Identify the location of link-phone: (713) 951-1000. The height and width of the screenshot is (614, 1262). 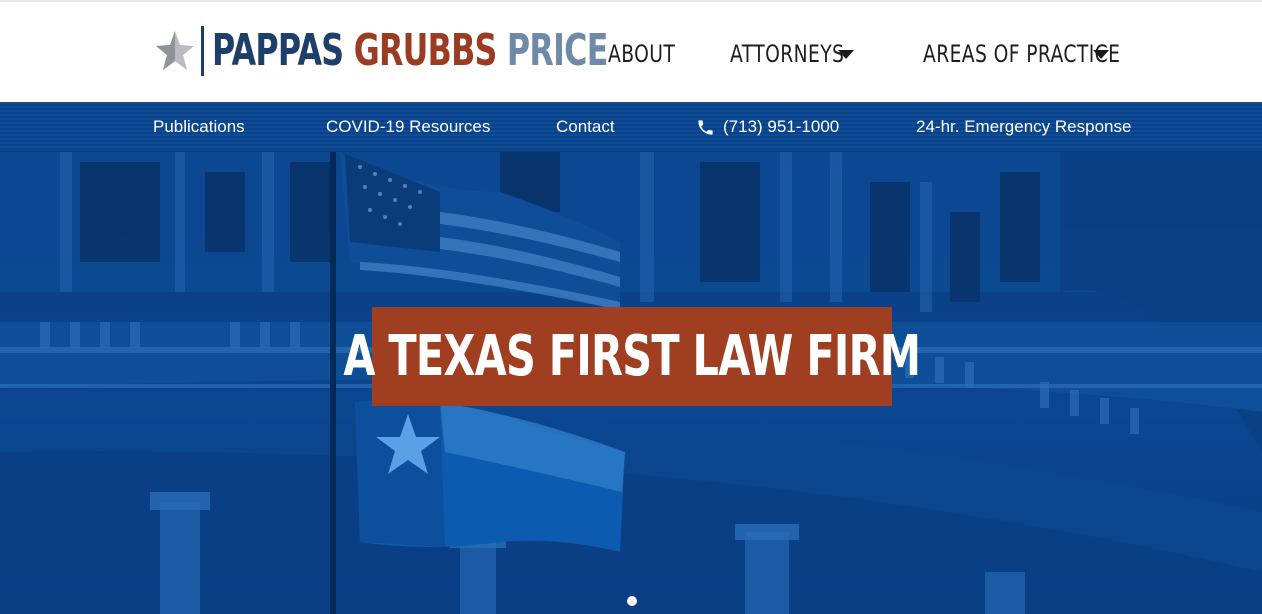
(767, 127).